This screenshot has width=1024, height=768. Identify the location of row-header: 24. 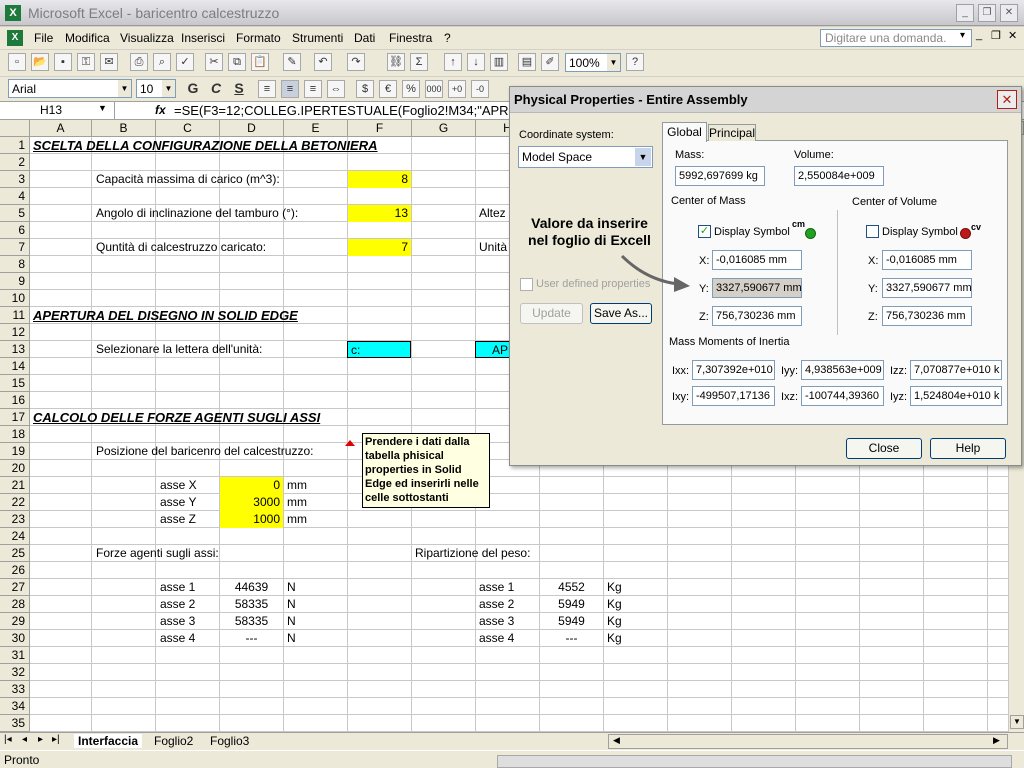
(15, 536).